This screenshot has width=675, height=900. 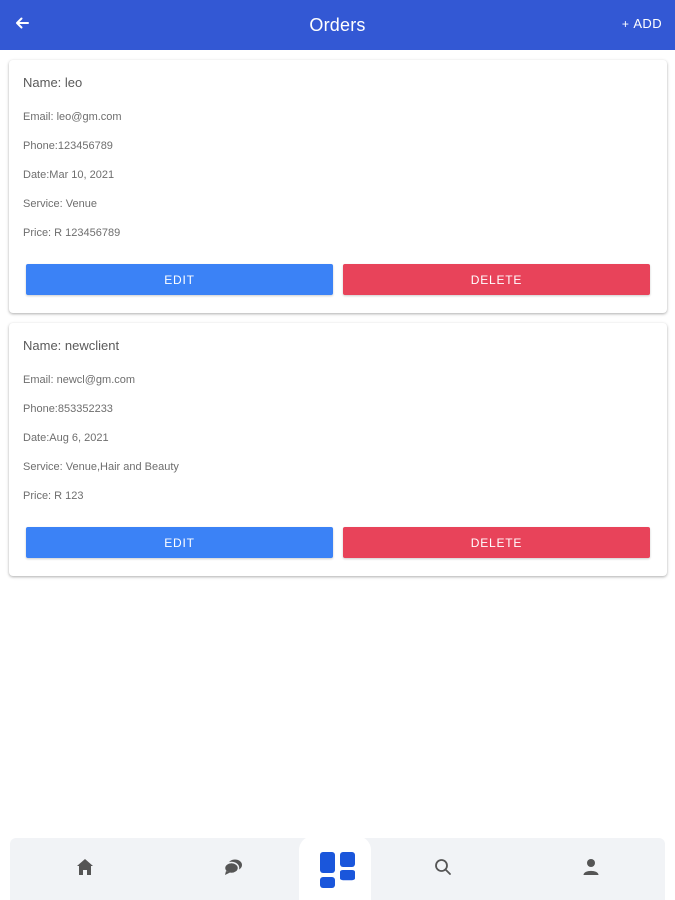 What do you see at coordinates (68, 146) in the screenshot?
I see `order-phone: Phone:123456789` at bounding box center [68, 146].